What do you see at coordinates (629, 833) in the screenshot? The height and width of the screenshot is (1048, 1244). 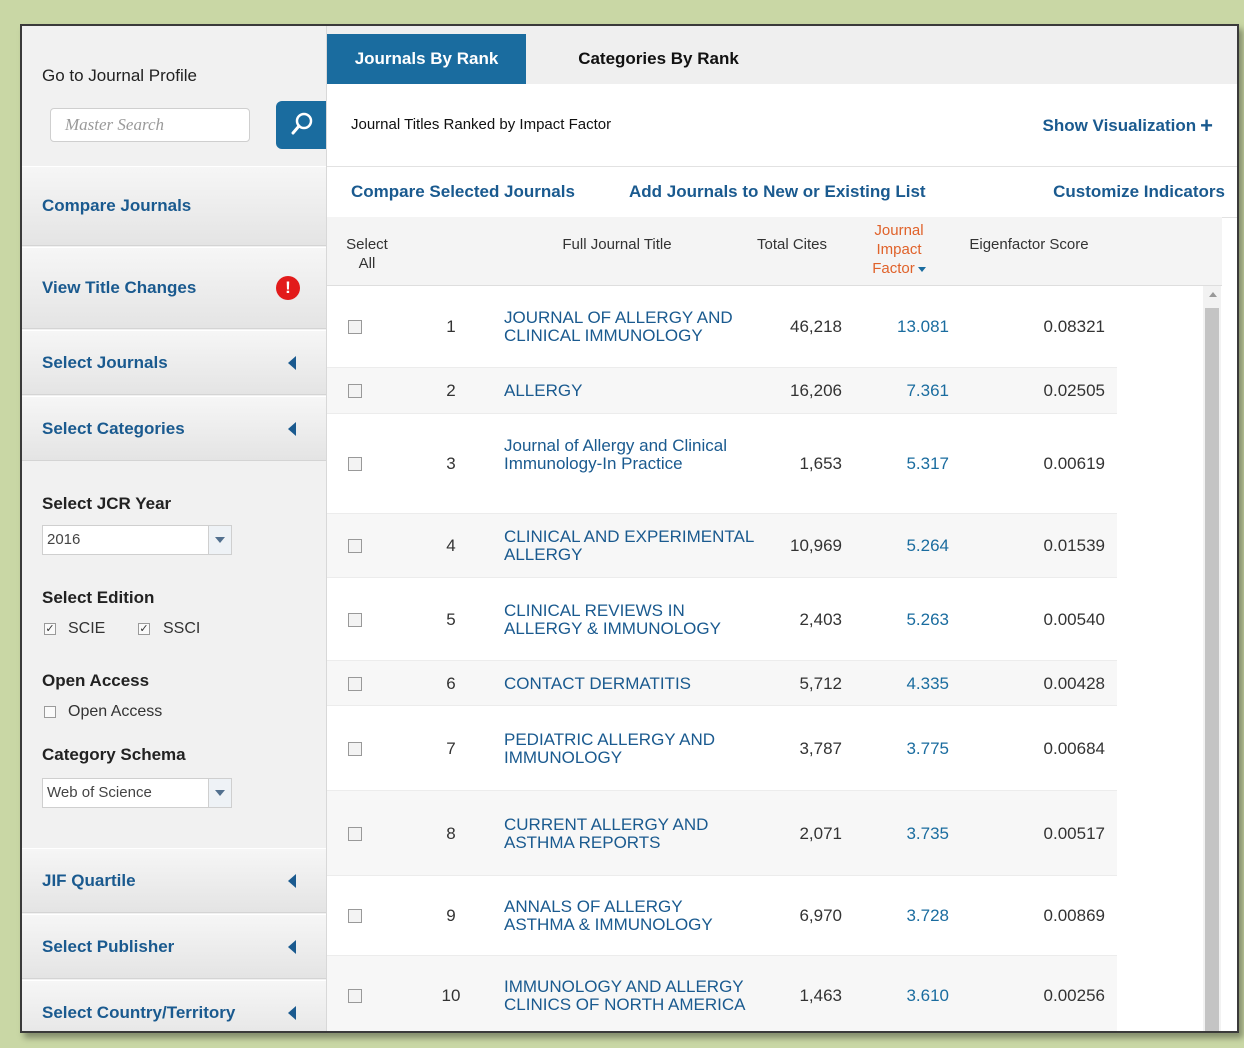 I see `journal-title-link: CURRENT ALLERGY AND ASTHMA REPORTS` at bounding box center [629, 833].